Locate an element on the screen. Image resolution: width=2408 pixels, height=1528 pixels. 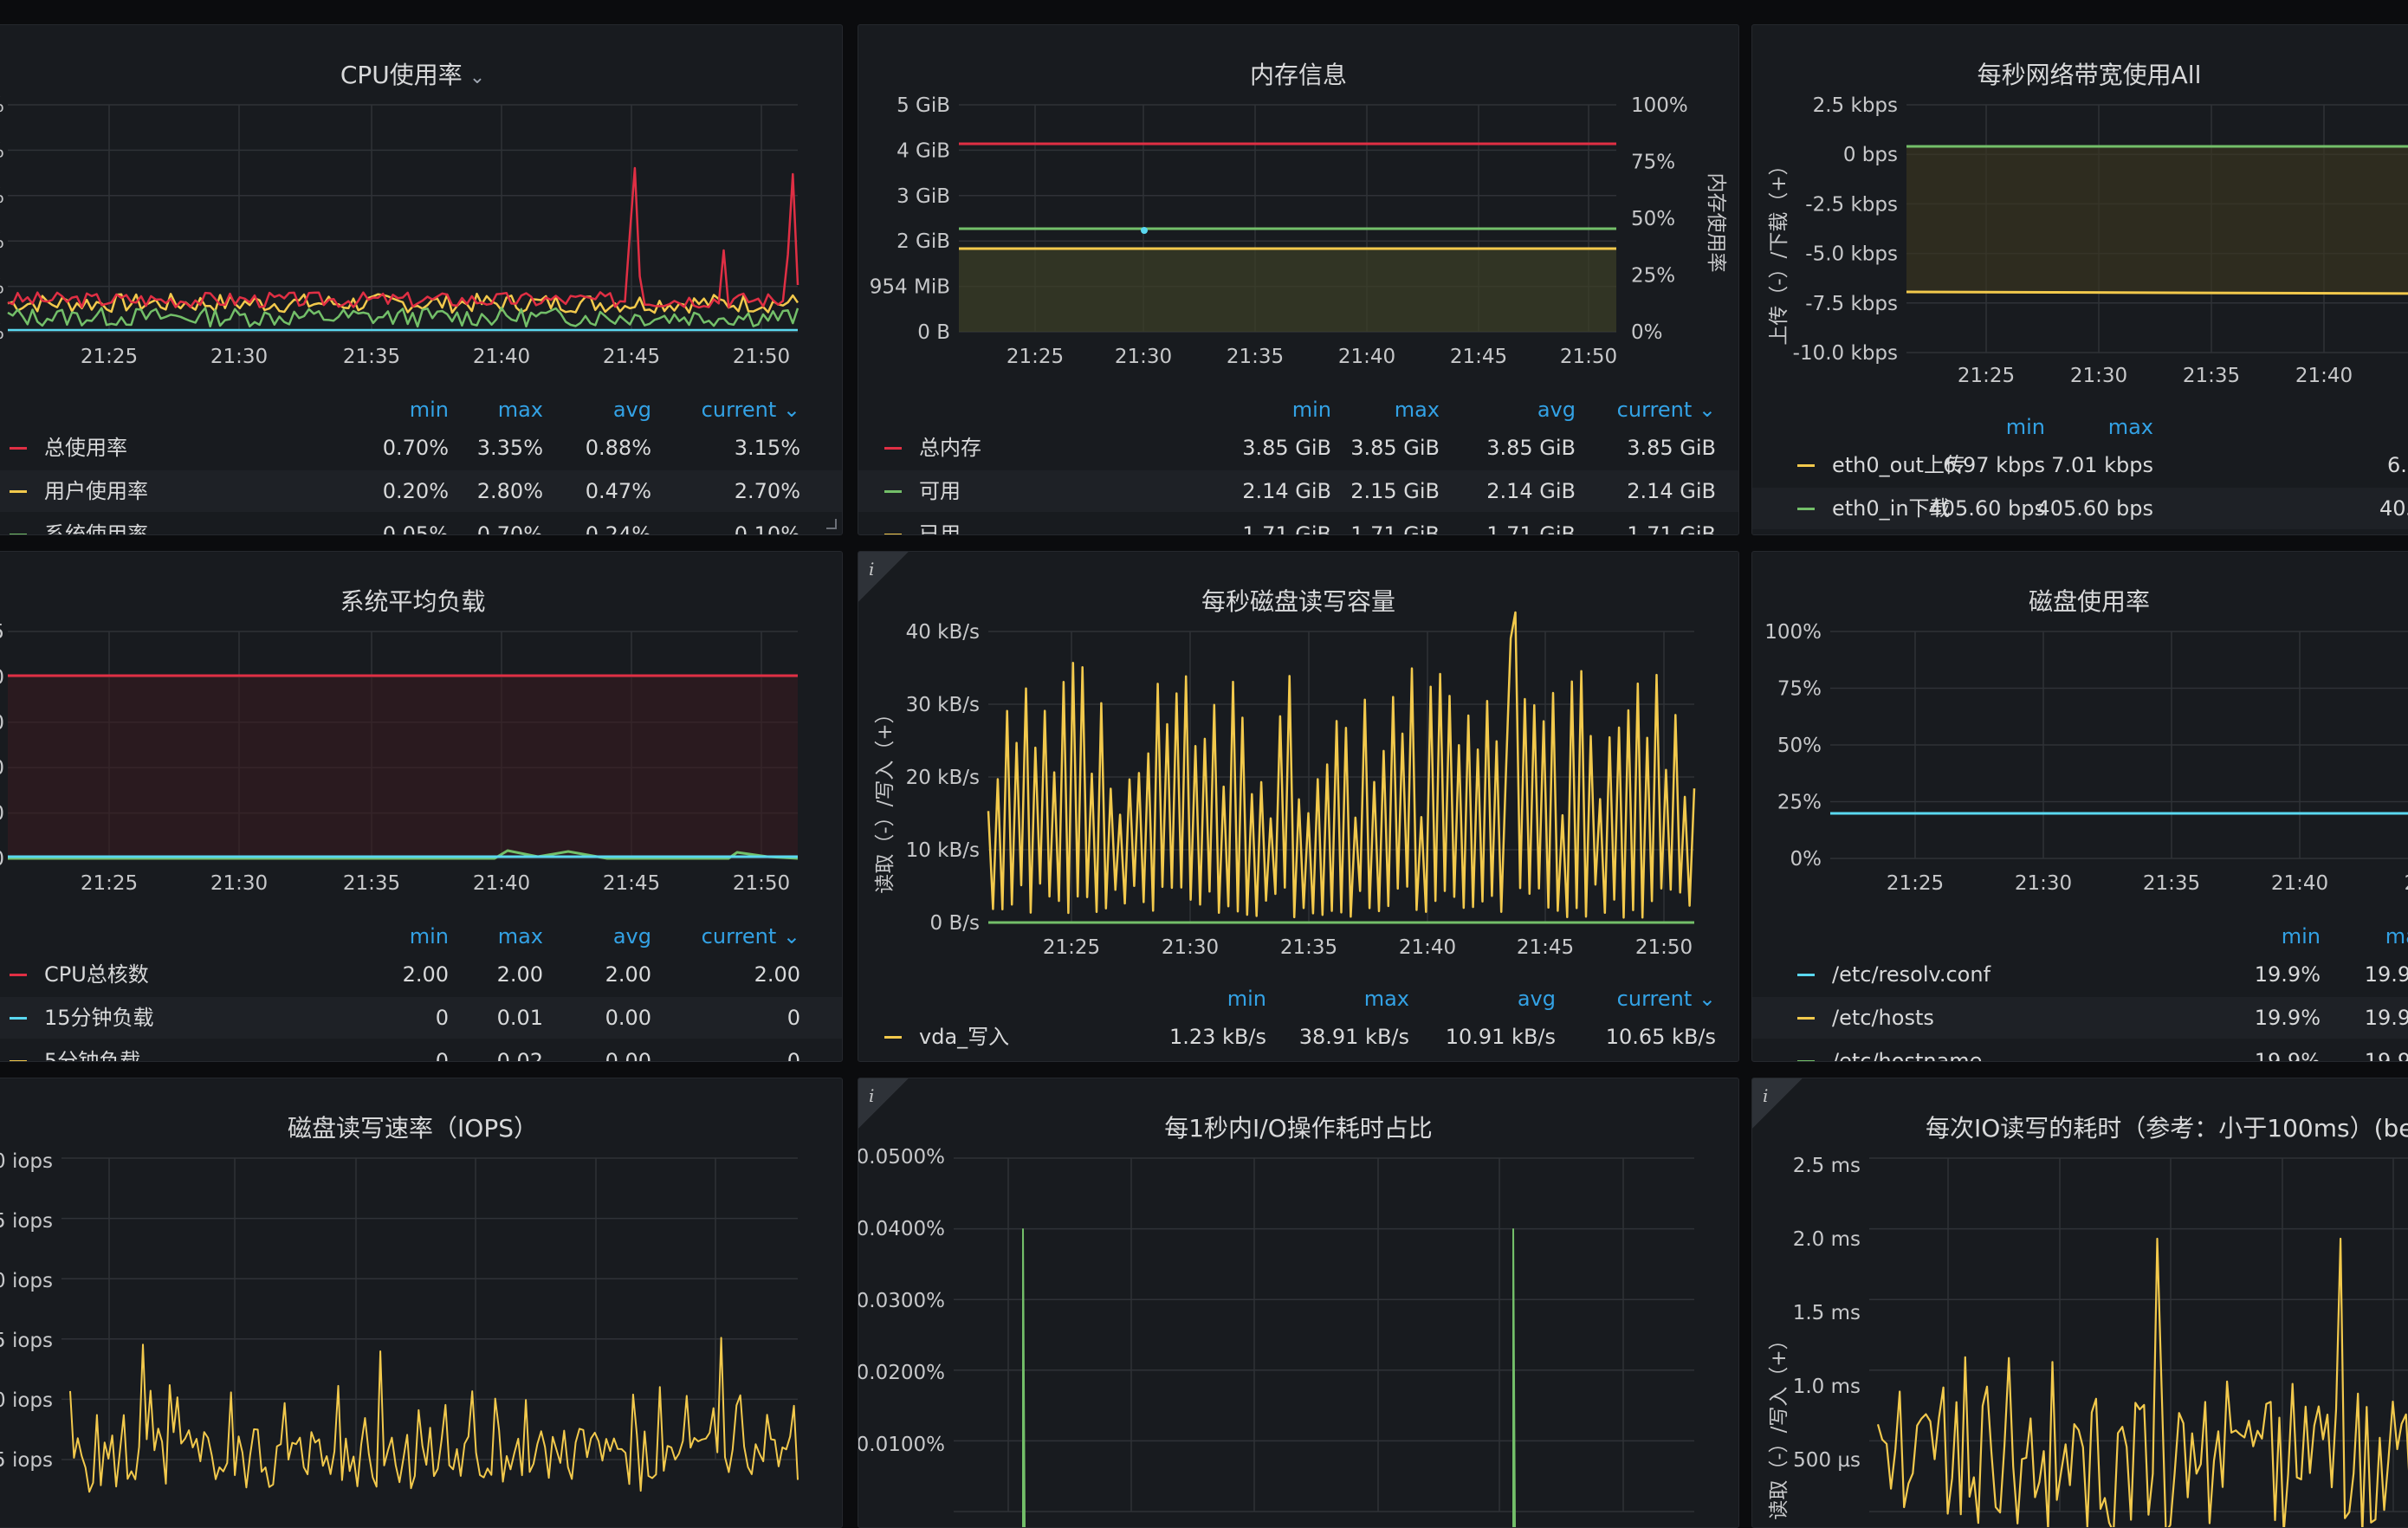
series-name: /etc/resolv.conf is located at coordinates (1911, 974).